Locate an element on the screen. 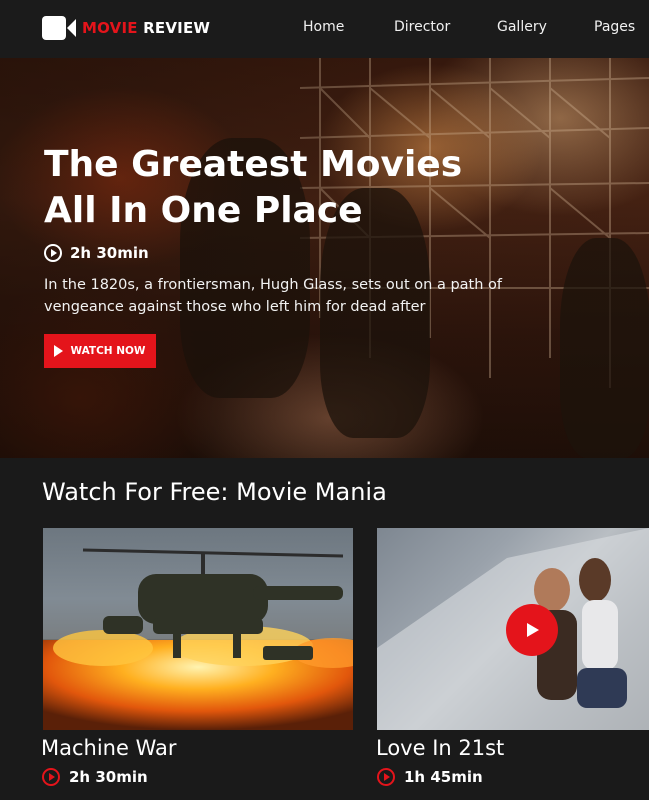 The height and width of the screenshot is (800, 649). hero-title-line1: The Greatest Movies is located at coordinates (253, 164).